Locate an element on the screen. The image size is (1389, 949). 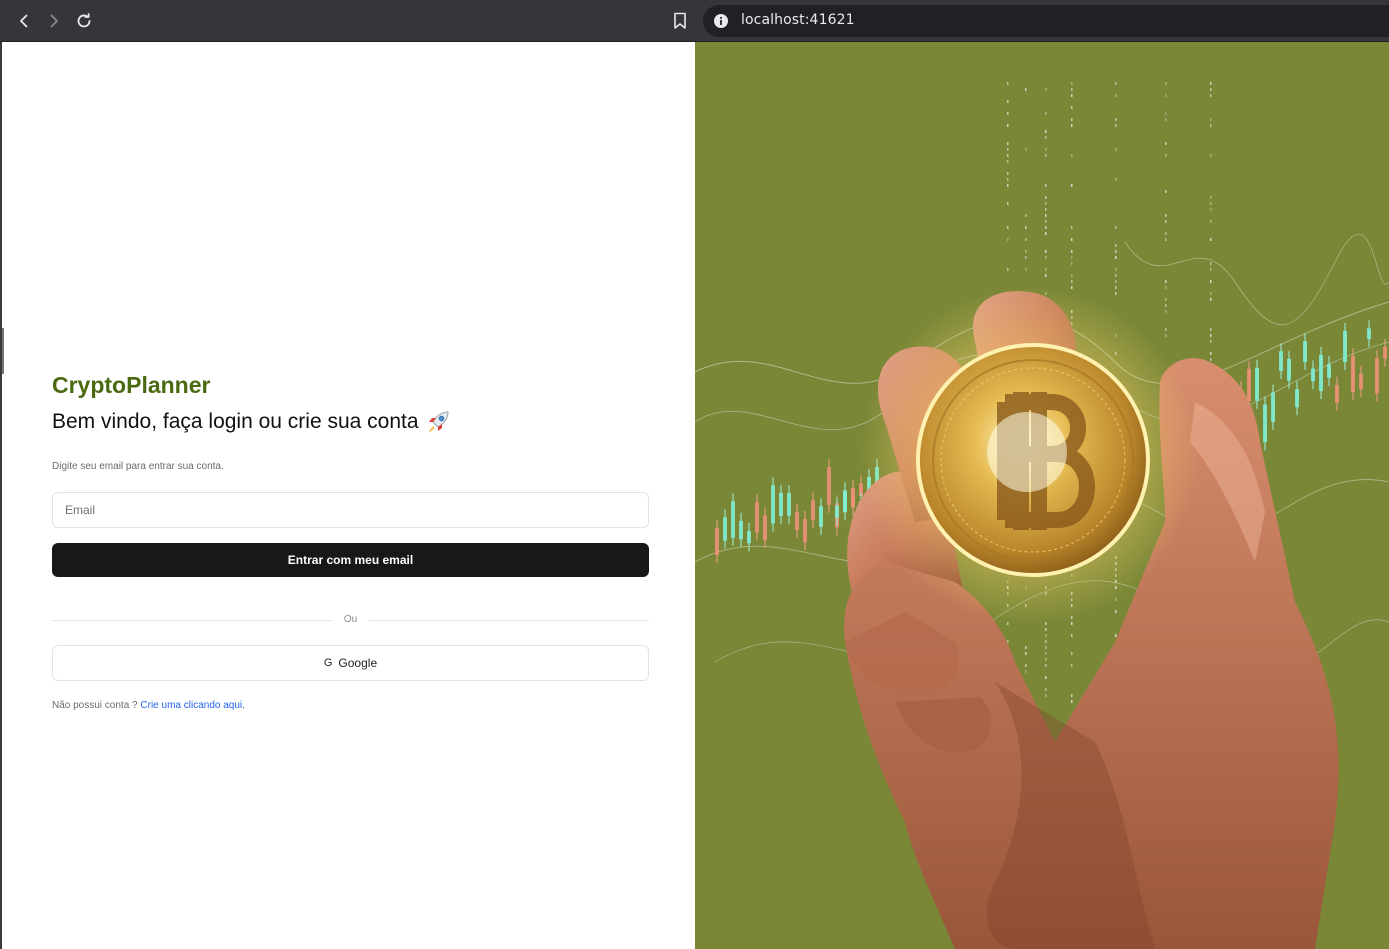
login-subtitle: Digite seu email para entrar sua conta. is located at coordinates (138, 466).